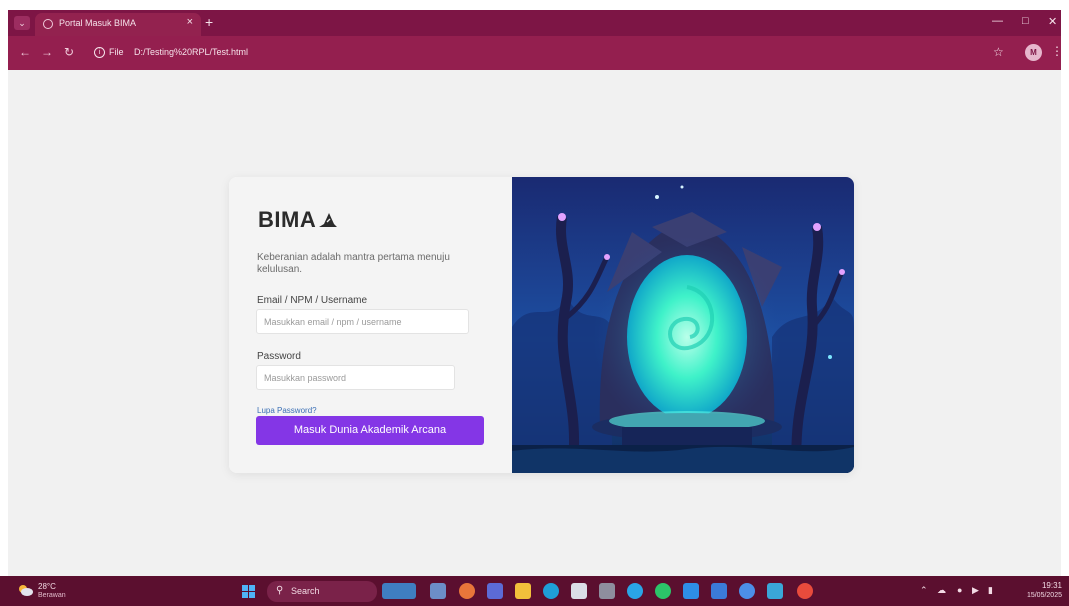 Image resolution: width=1069 pixels, height=606 pixels. Describe the element at coordinates (248, 591) in the screenshot. I see `windows-start-icon` at that location.